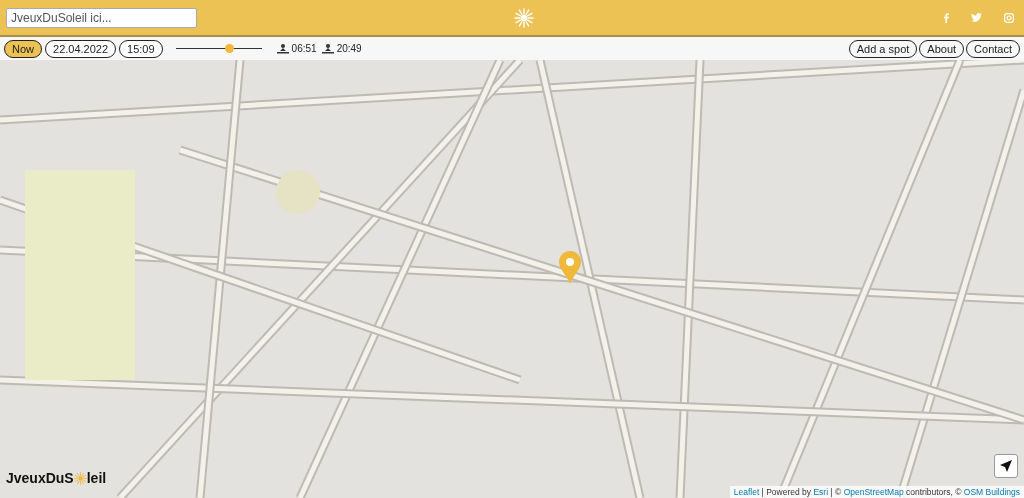 Image resolution: width=1024 pixels, height=498 pixels. Describe the element at coordinates (141, 48) in the screenshot. I see `time-button: 15:09` at that location.